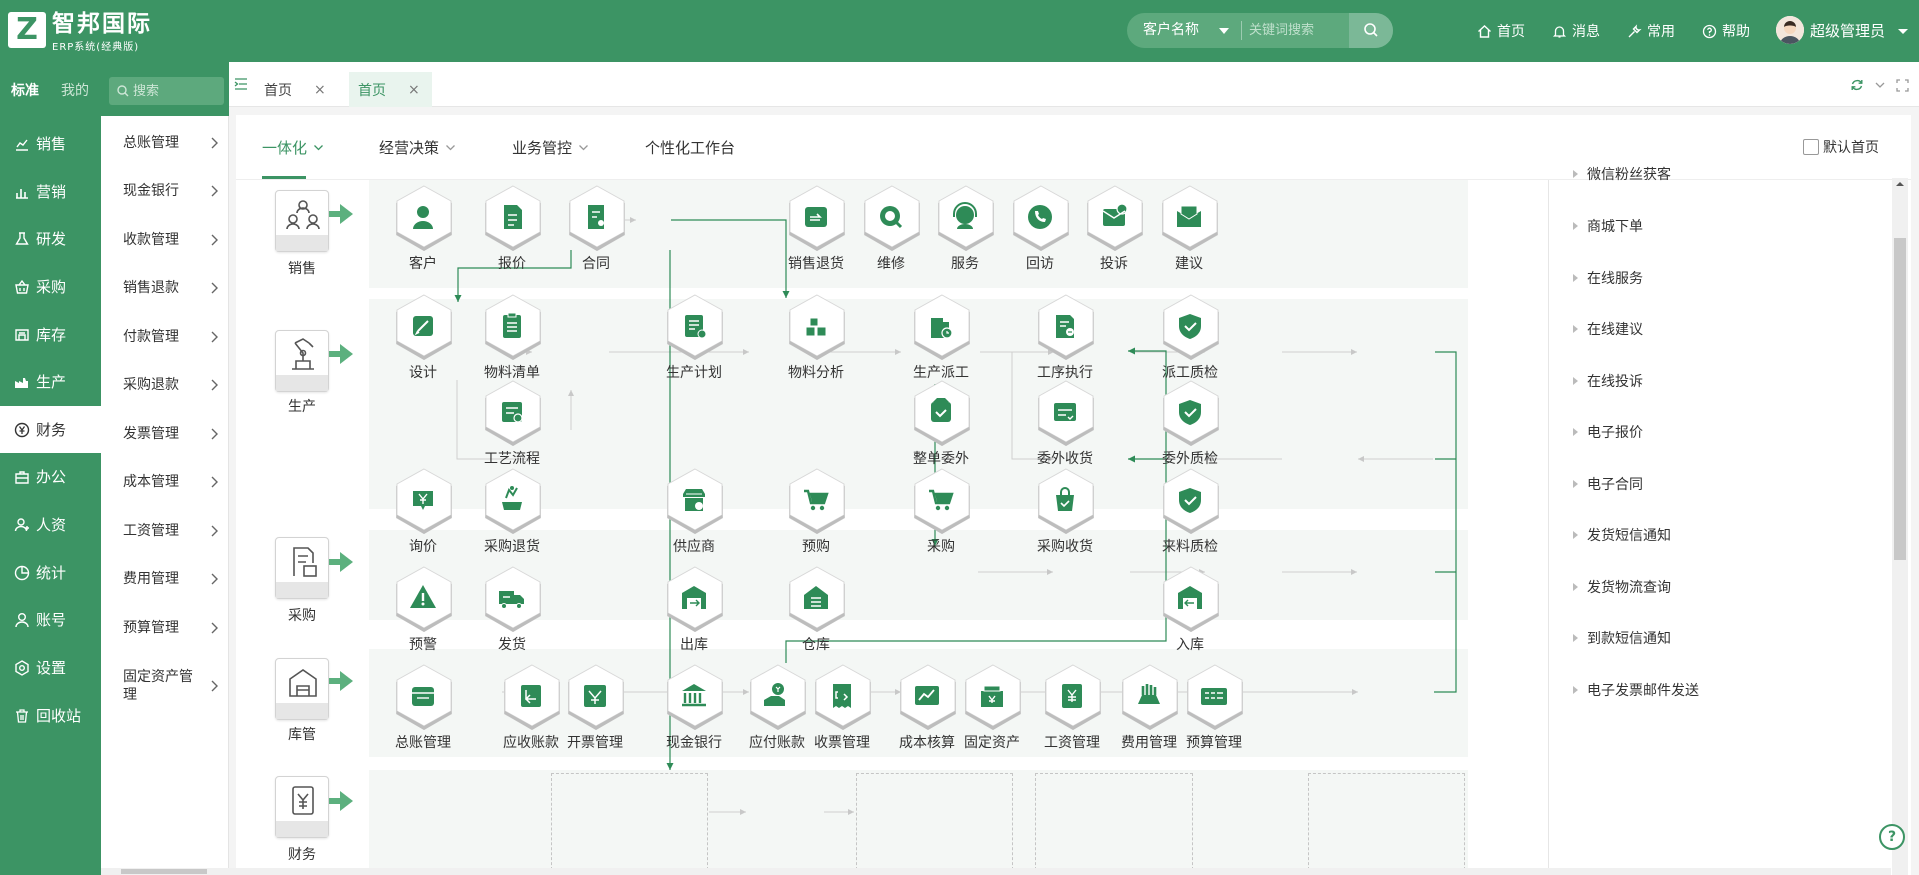  What do you see at coordinates (550, 147) in the screenshot?
I see `tab-control: 业务管控` at bounding box center [550, 147].